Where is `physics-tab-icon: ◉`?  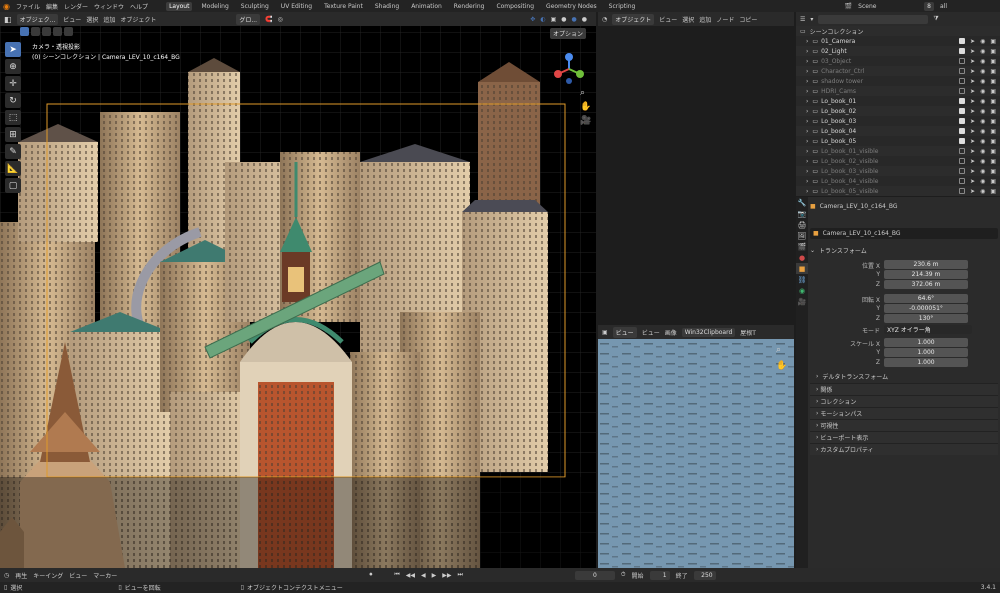
physics-tab-icon: ◉ is located at coordinates (802, 290).